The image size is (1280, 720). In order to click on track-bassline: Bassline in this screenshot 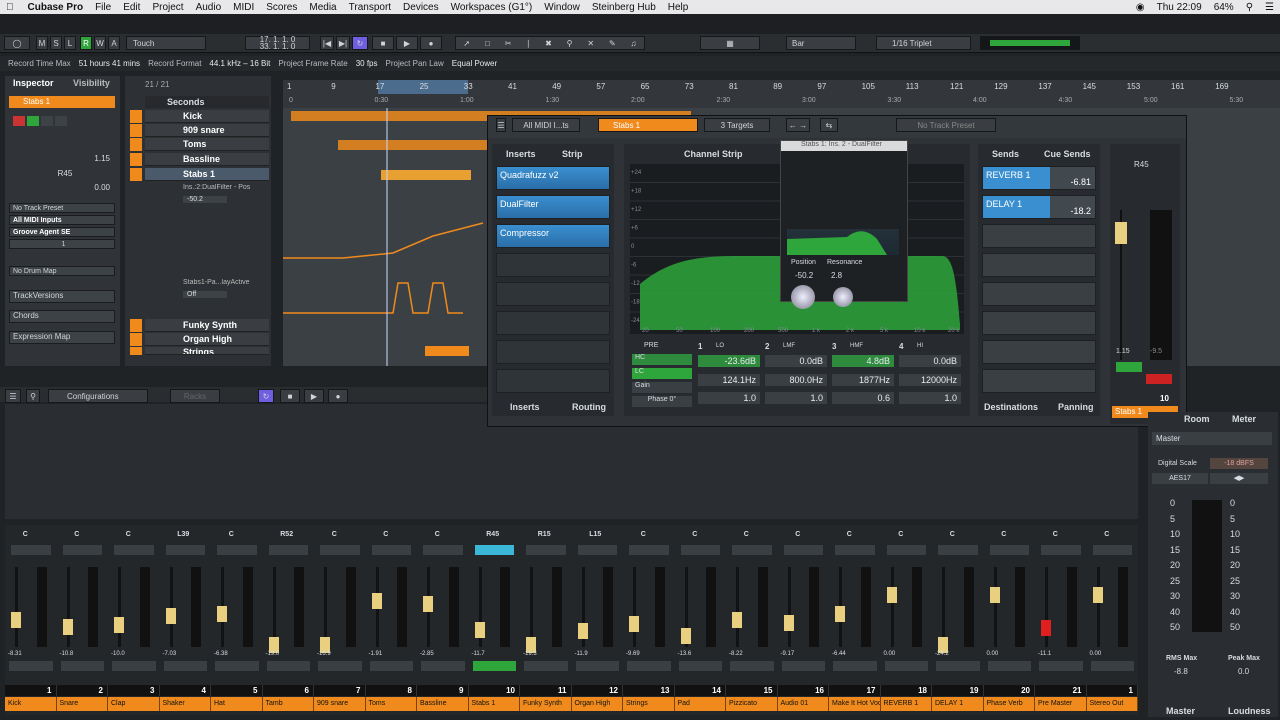, I will do `click(207, 159)`.